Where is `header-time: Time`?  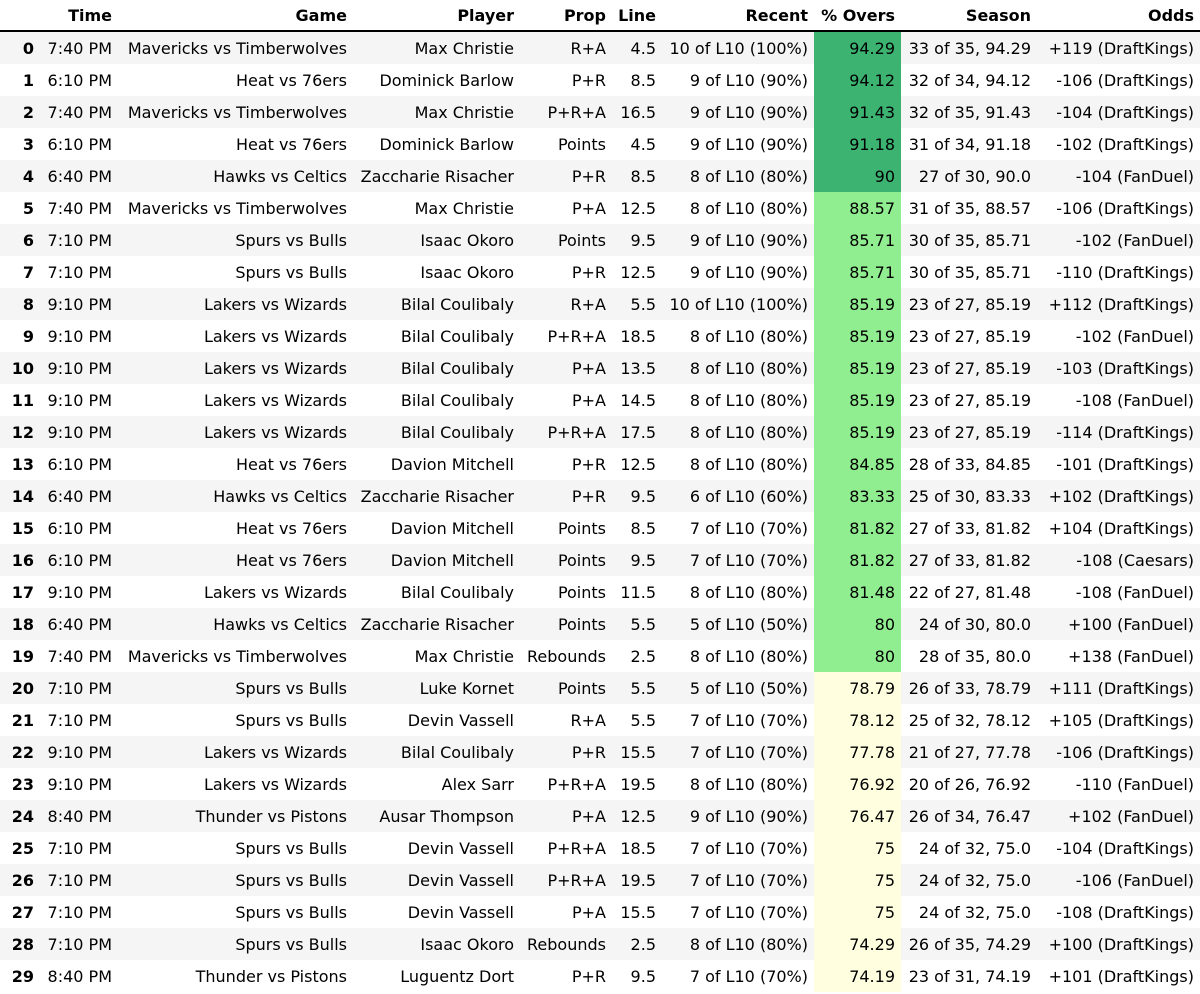
header-time: Time is located at coordinates (79, 16).